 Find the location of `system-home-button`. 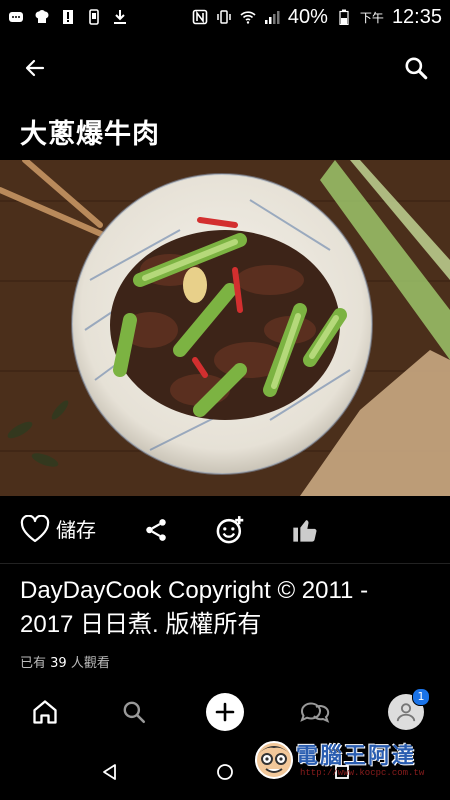

system-home-button is located at coordinates (225, 772).